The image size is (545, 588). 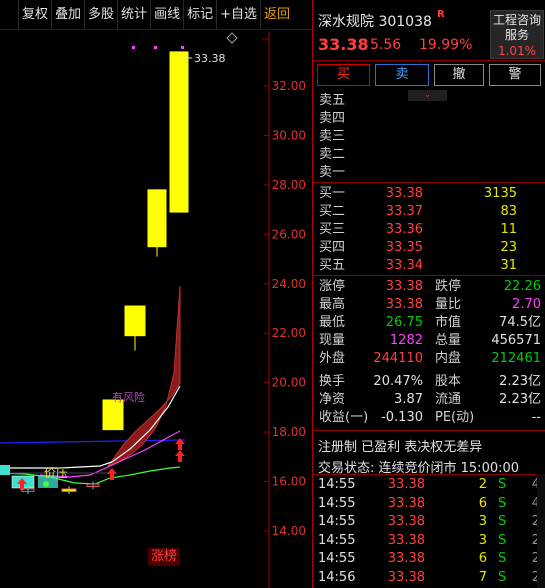 I want to click on buy-level-row: 买三 33.36 11, so click(x=429, y=229).